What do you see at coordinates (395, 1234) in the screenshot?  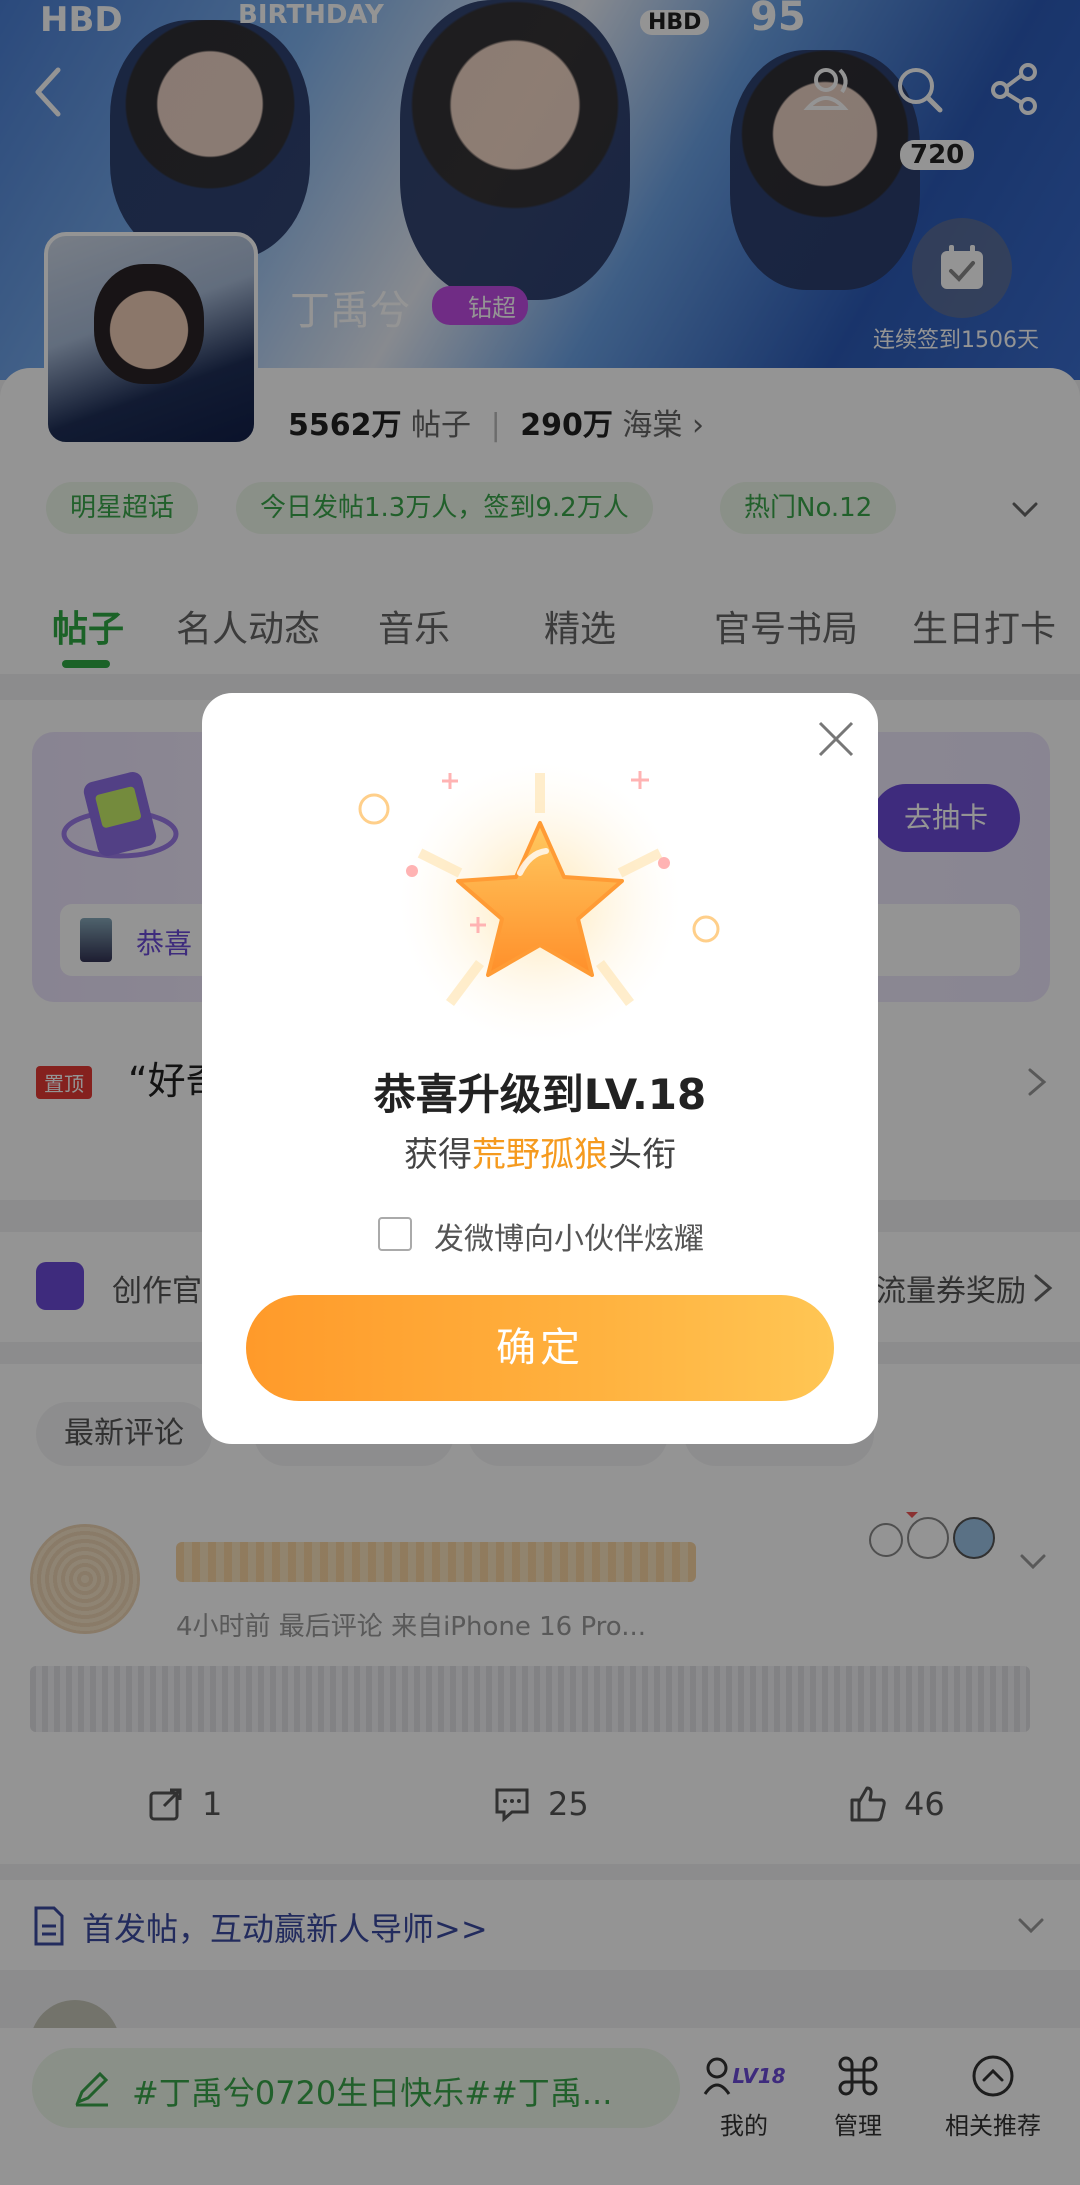 I see `share-checkbox` at bounding box center [395, 1234].